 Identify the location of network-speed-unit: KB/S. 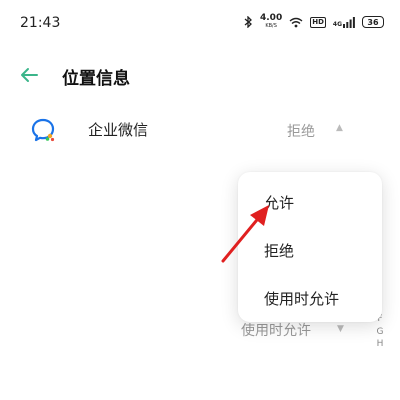
(271, 26).